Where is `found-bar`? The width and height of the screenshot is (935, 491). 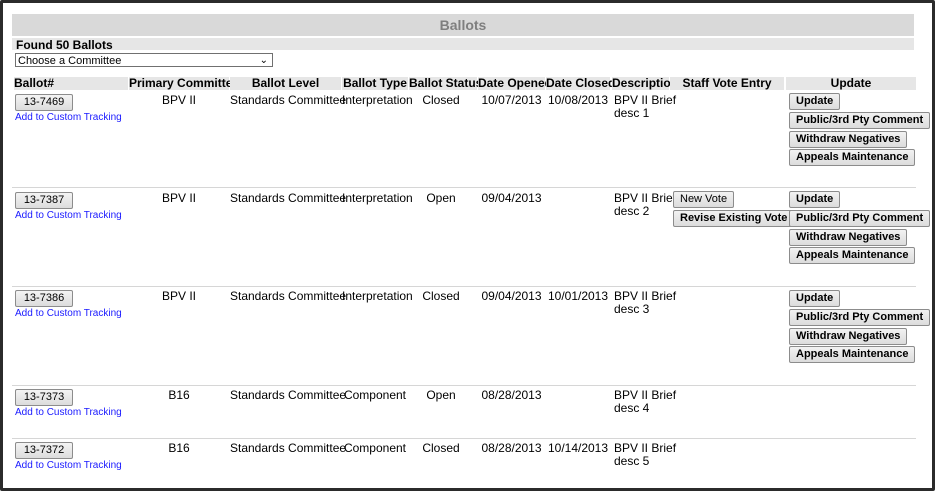
found-bar is located at coordinates (463, 44).